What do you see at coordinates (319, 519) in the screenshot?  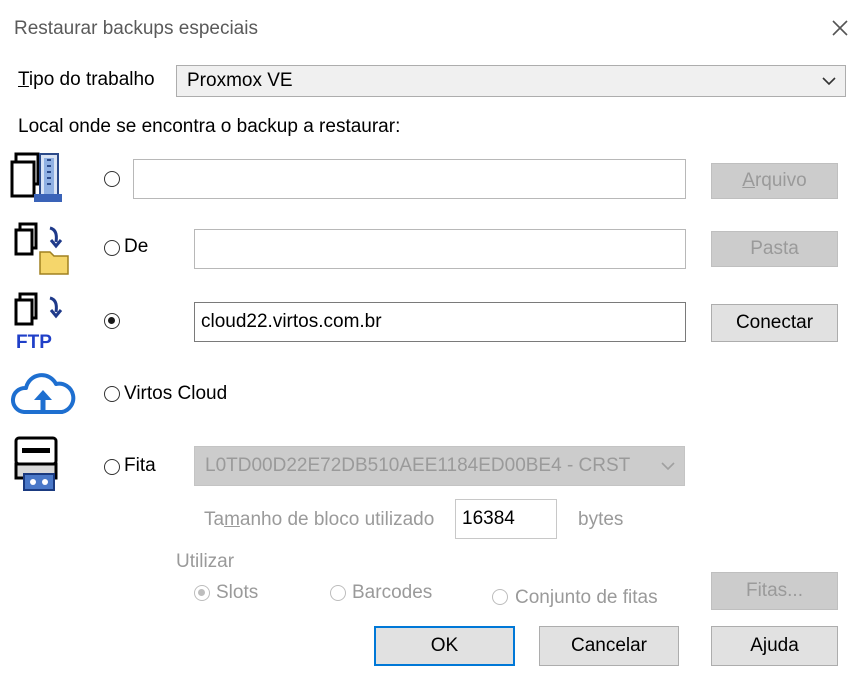 I see `block-size-label: Tamanho de bloco utilizado` at bounding box center [319, 519].